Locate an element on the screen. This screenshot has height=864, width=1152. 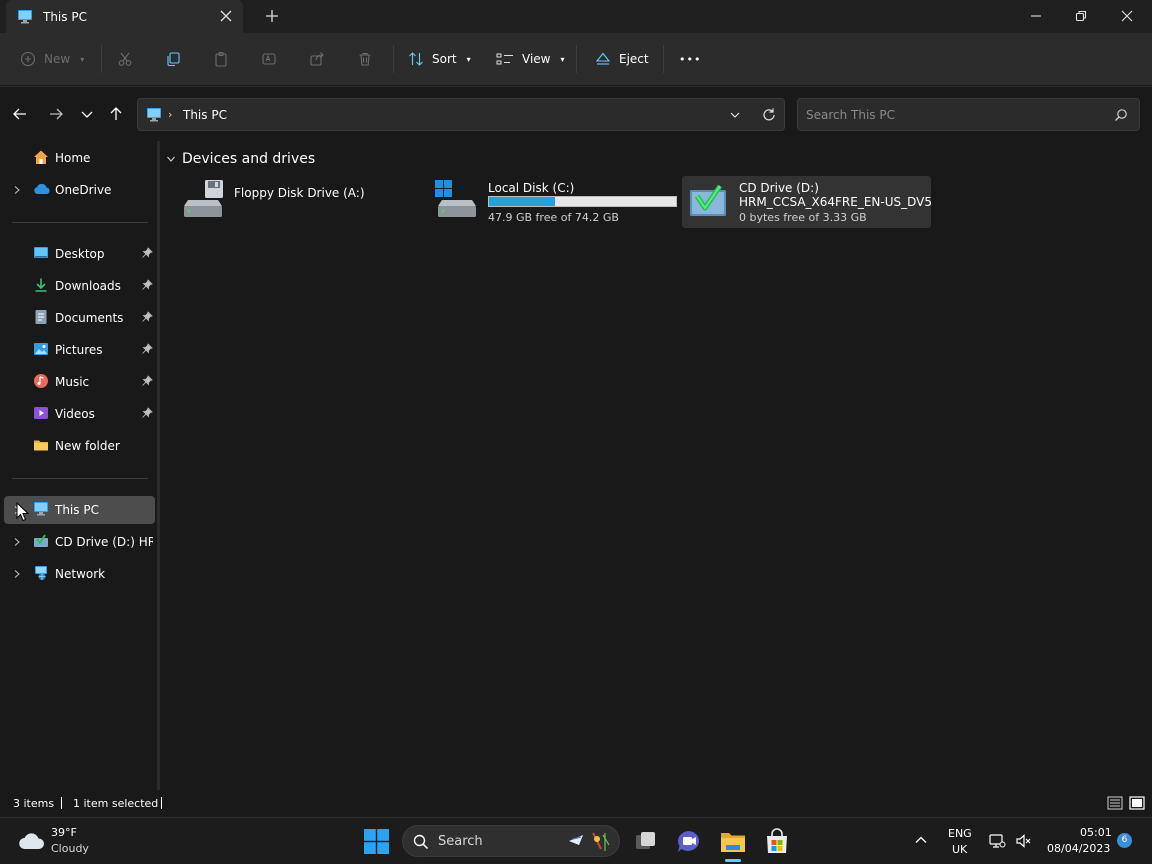
volume-muted-icon is located at coordinates (1023, 841).